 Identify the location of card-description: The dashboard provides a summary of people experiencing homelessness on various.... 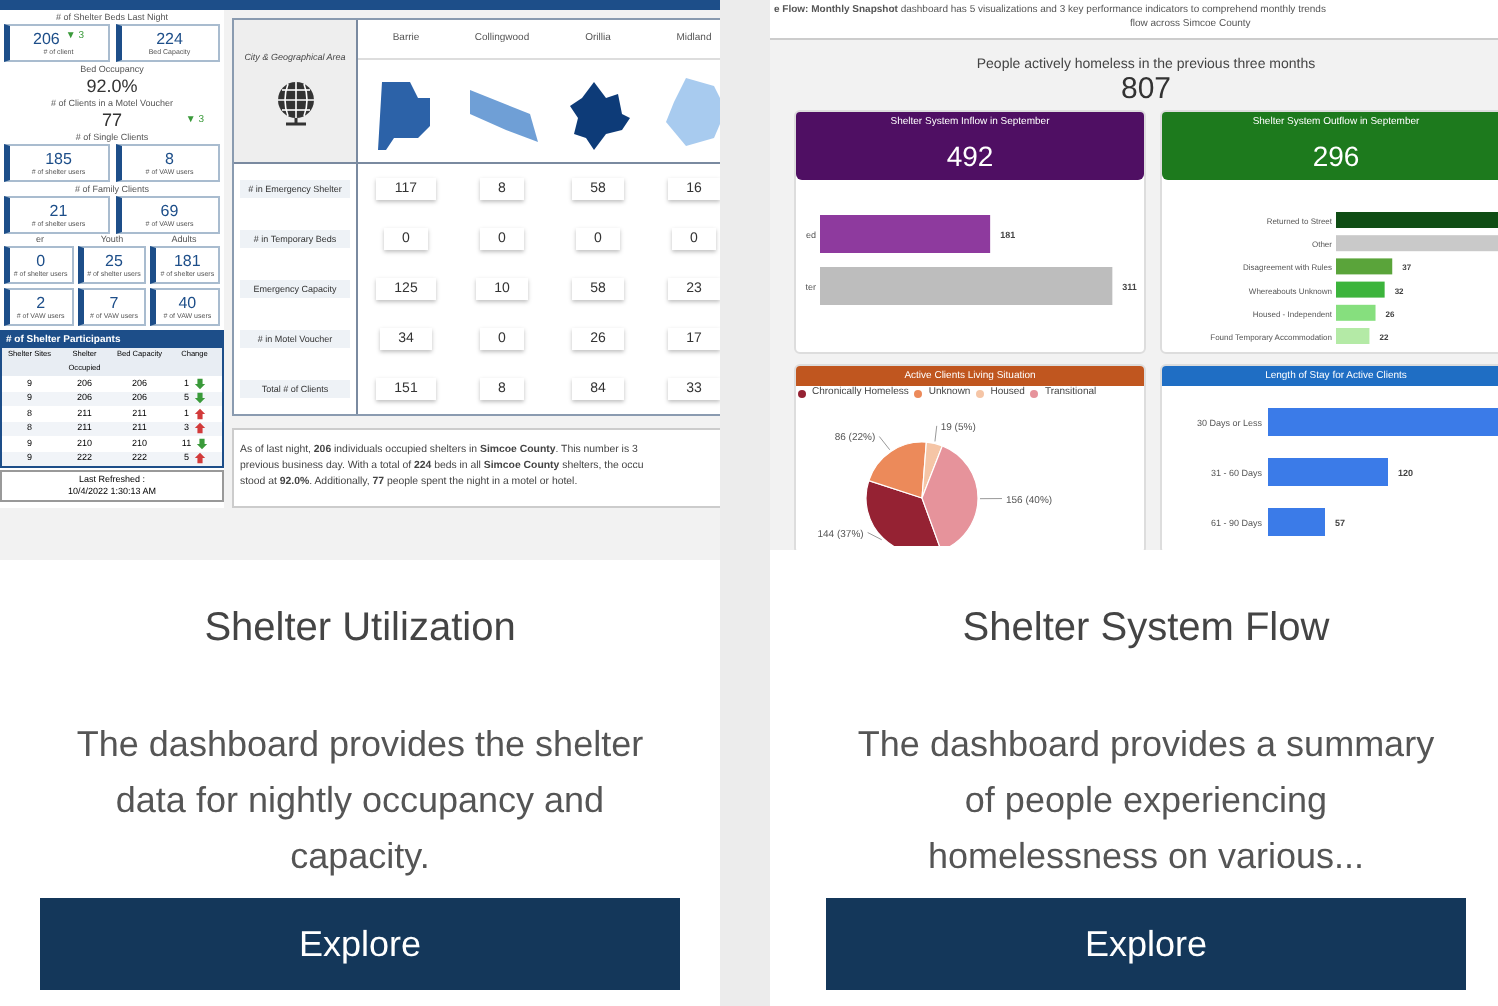
(1146, 801).